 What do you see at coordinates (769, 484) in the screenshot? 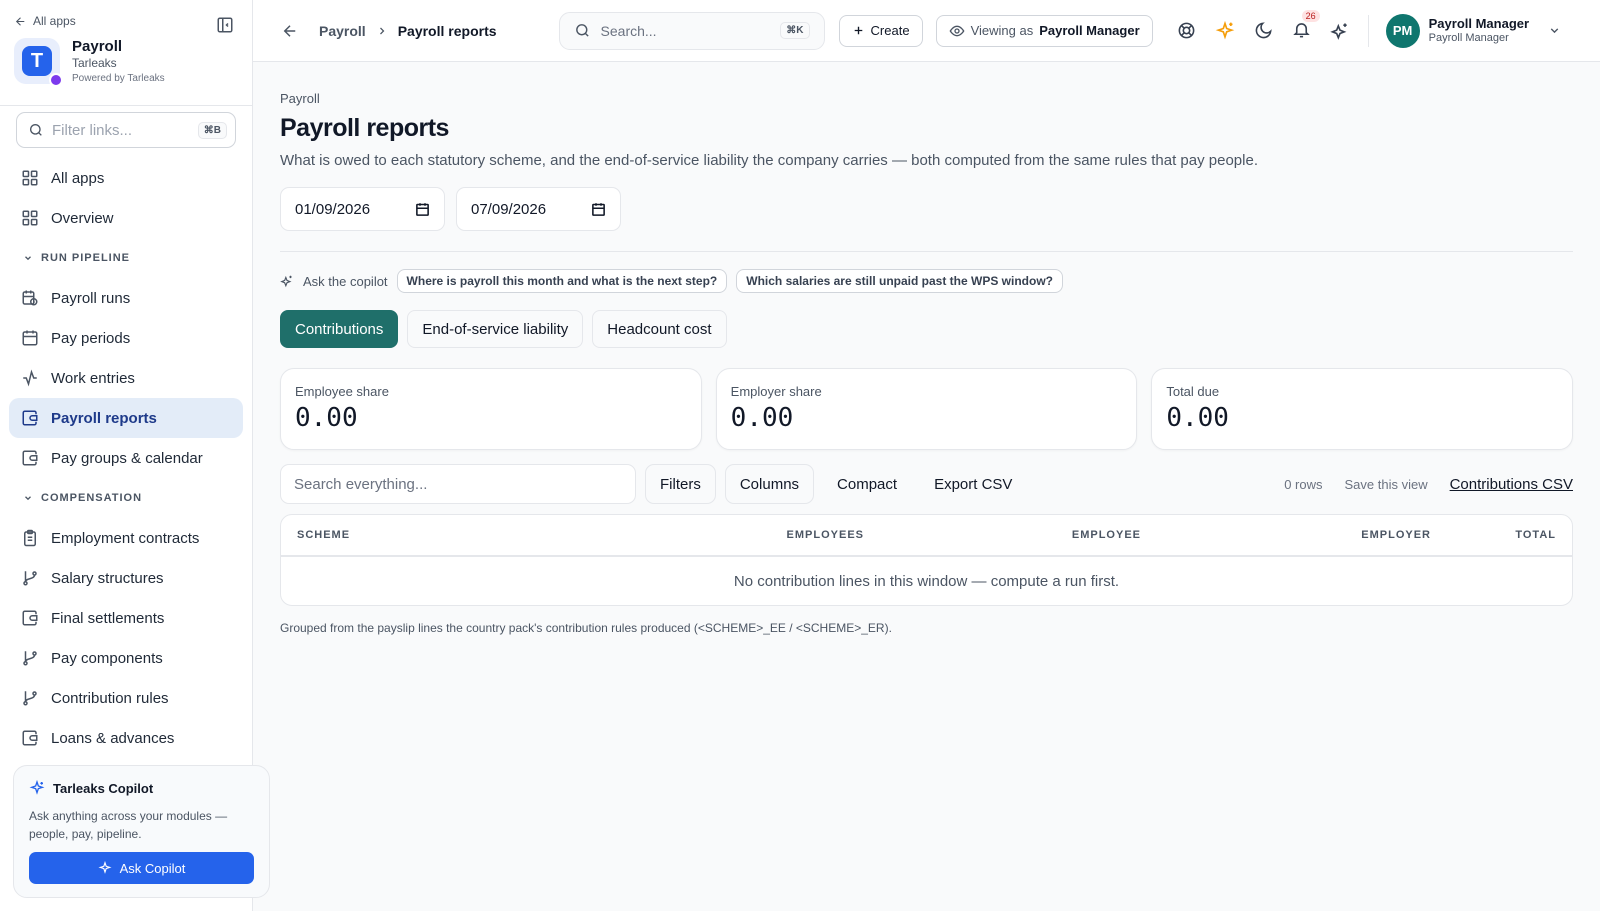
I see `columns-button: Columns` at bounding box center [769, 484].